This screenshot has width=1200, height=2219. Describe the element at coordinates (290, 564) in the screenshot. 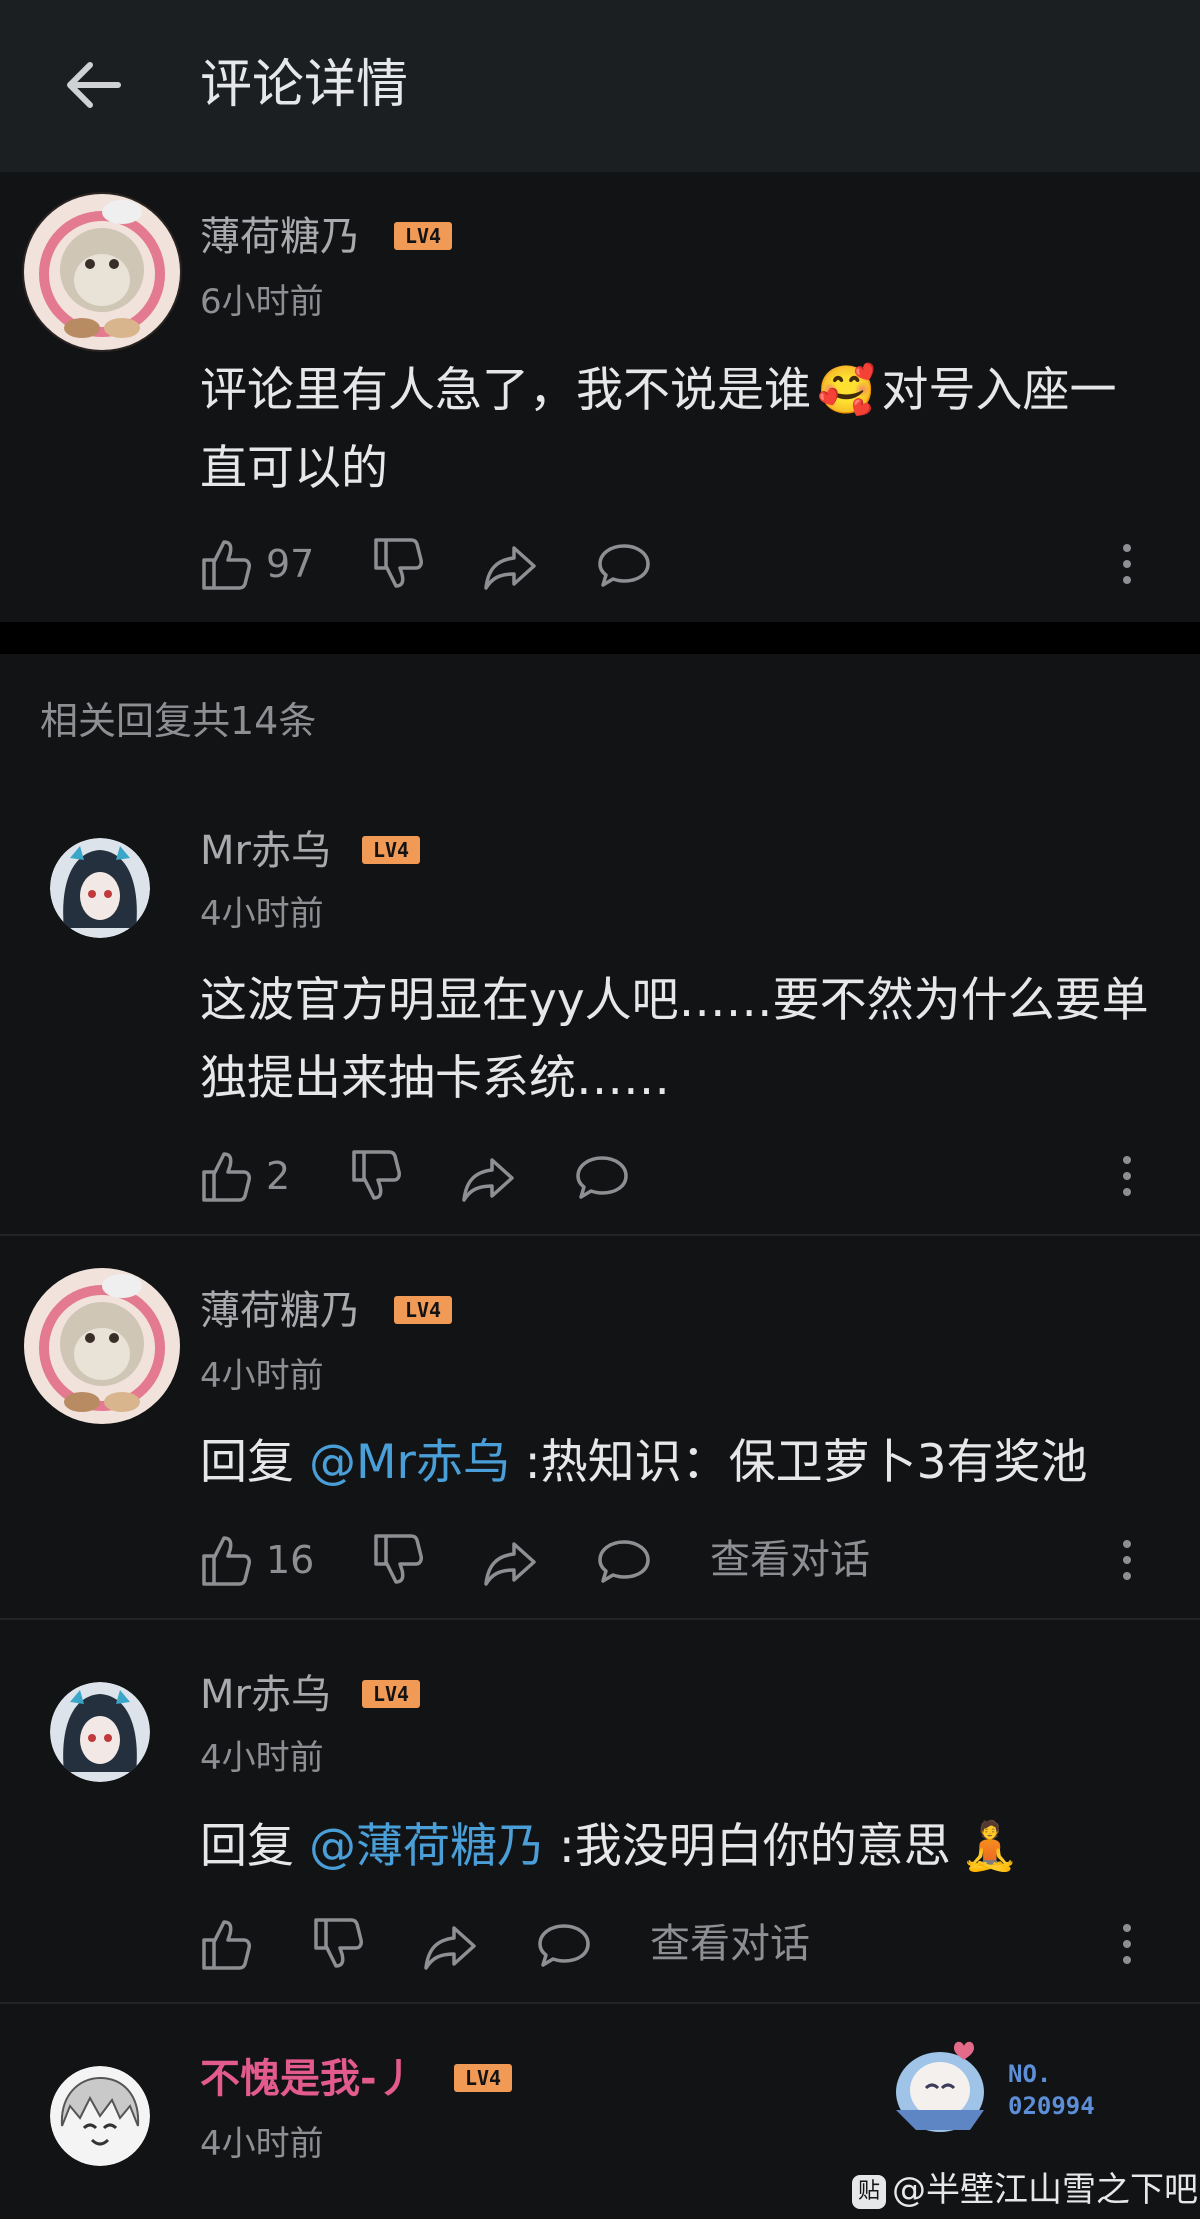

I see `like-count: 97` at that location.